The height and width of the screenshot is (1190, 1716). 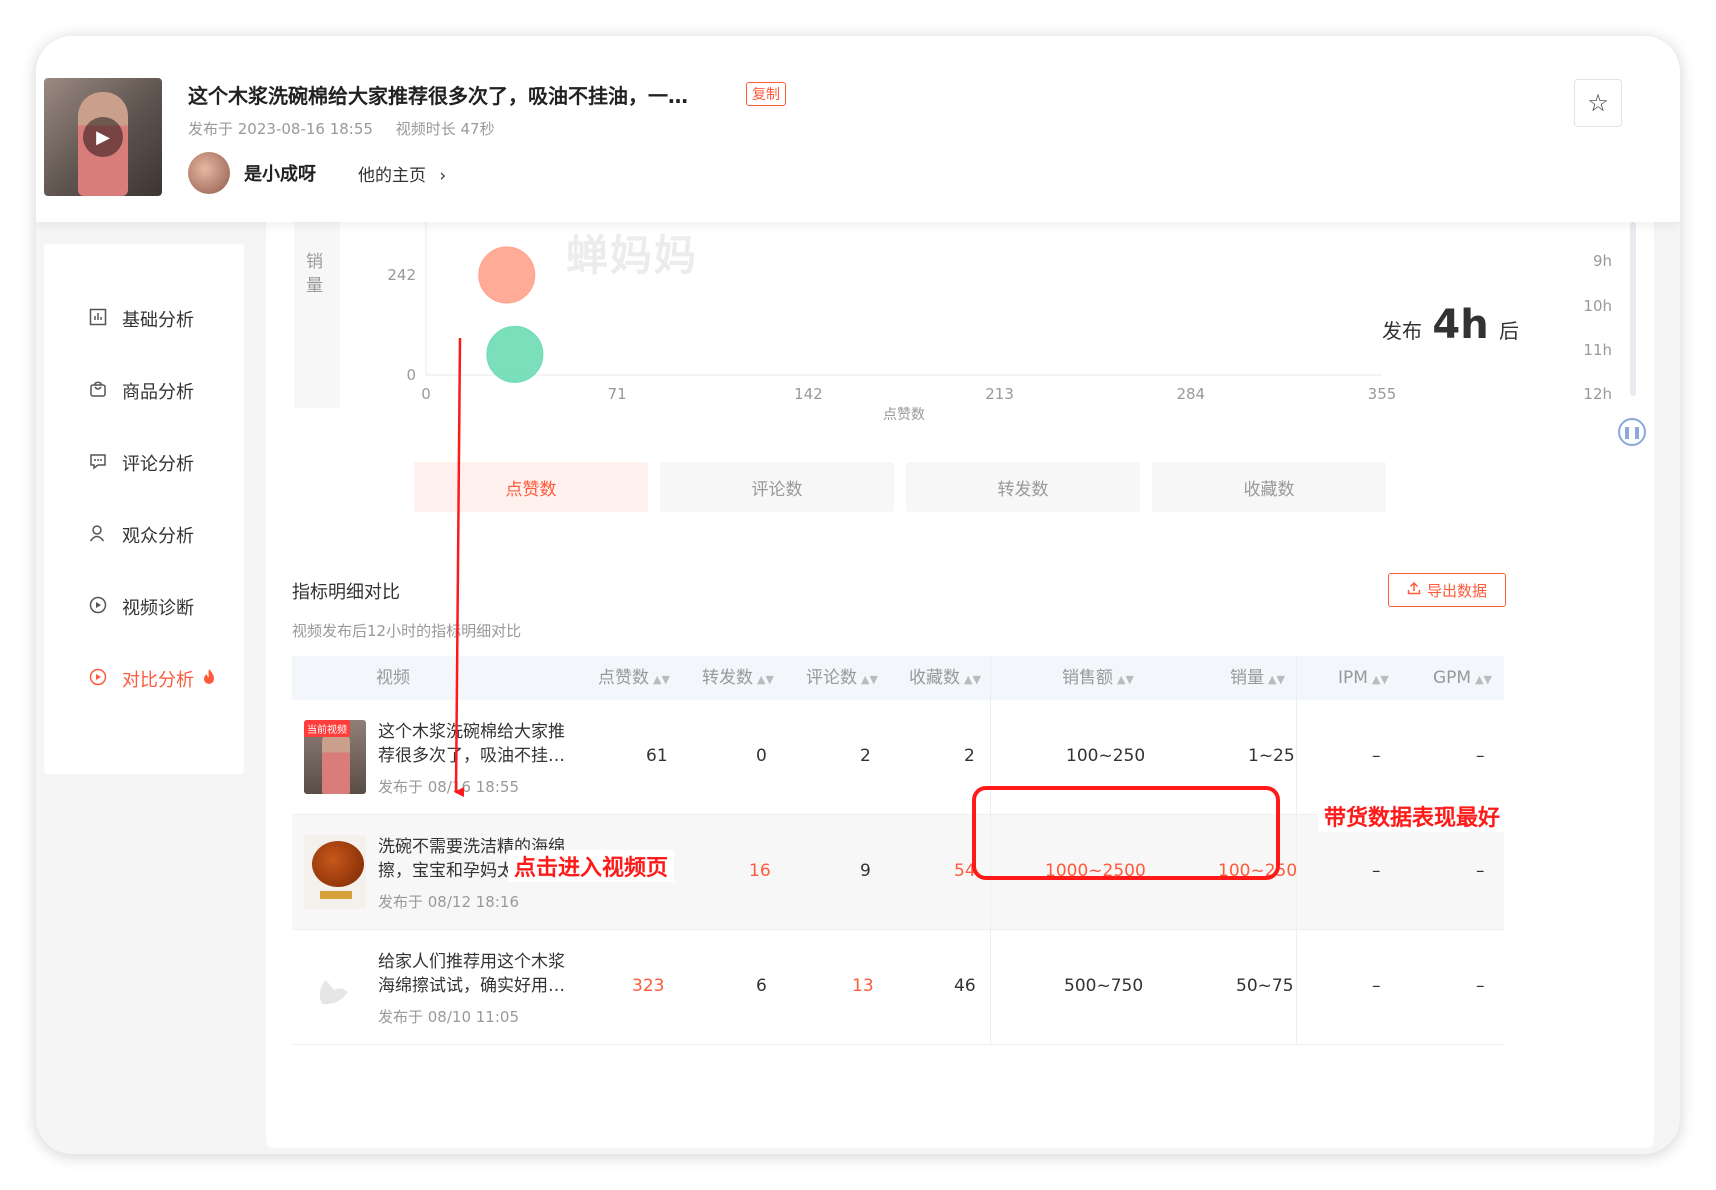 What do you see at coordinates (1106, 756) in the screenshot?
I see `cell-sales: 100~250` at bounding box center [1106, 756].